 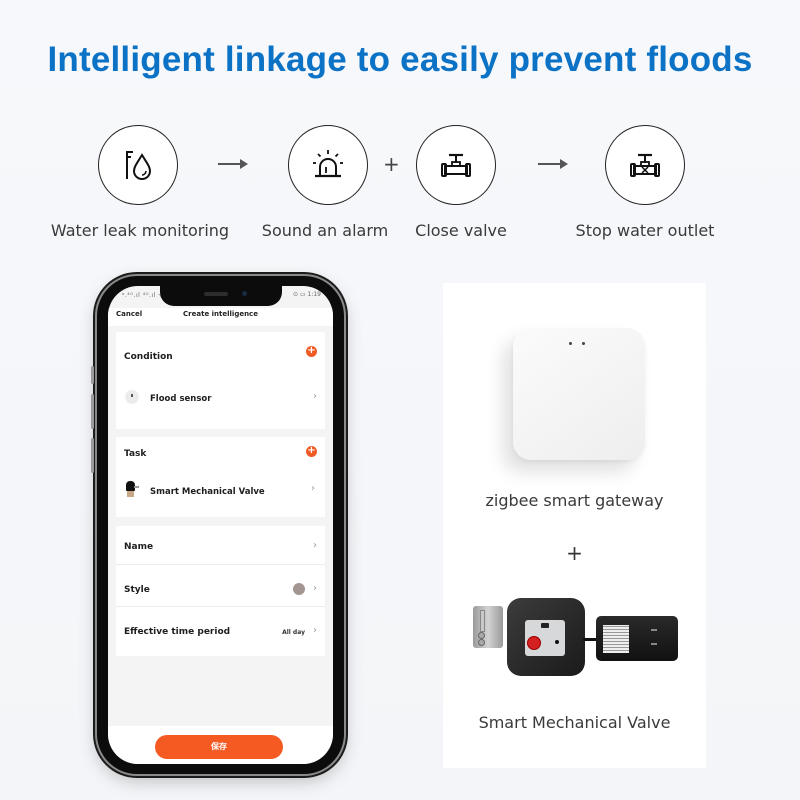 I want to click on task-card: Task + Smart Mechanical Valve ›, so click(x=220, y=477).